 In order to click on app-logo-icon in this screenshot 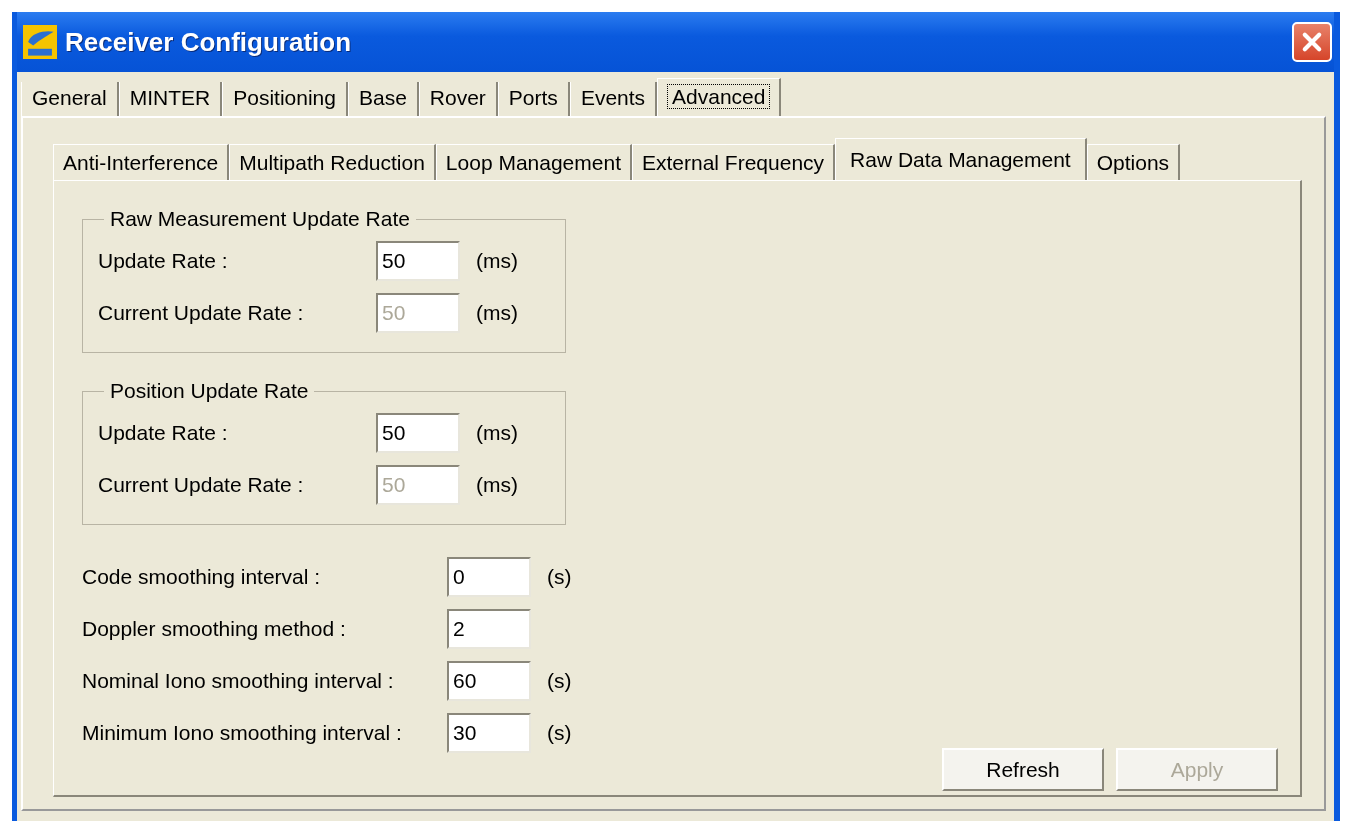, I will do `click(40, 42)`.